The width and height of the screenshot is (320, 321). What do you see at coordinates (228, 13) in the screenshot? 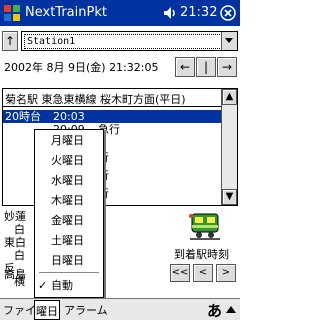
I see `close-icon` at bounding box center [228, 13].